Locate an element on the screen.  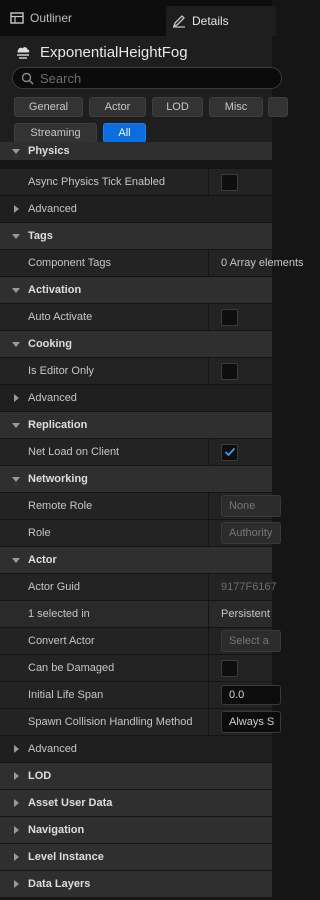
tab-outliner: Outliner is located at coordinates (41, 18).